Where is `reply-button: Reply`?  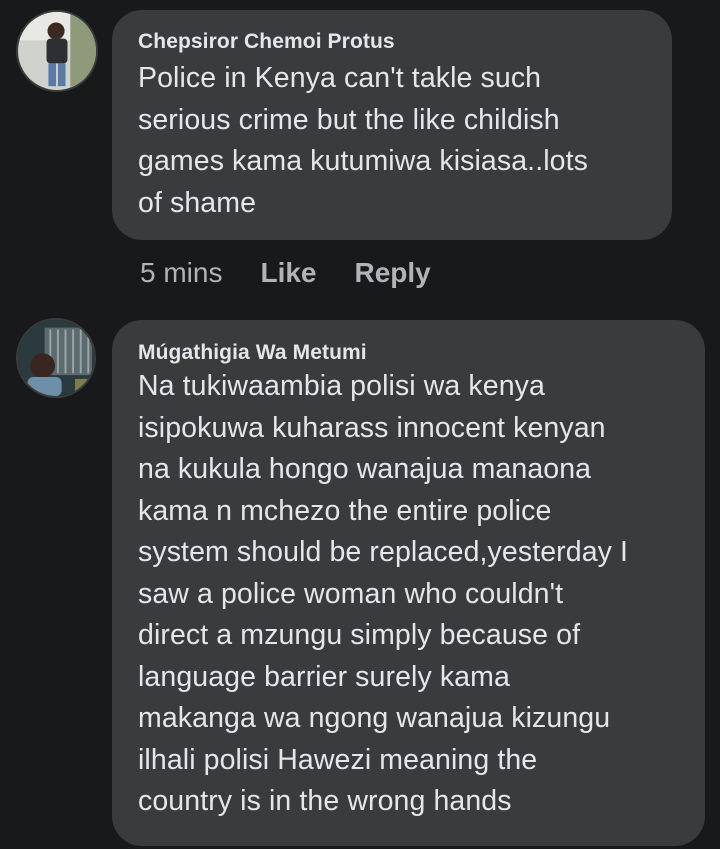 reply-button: Reply is located at coordinates (393, 273).